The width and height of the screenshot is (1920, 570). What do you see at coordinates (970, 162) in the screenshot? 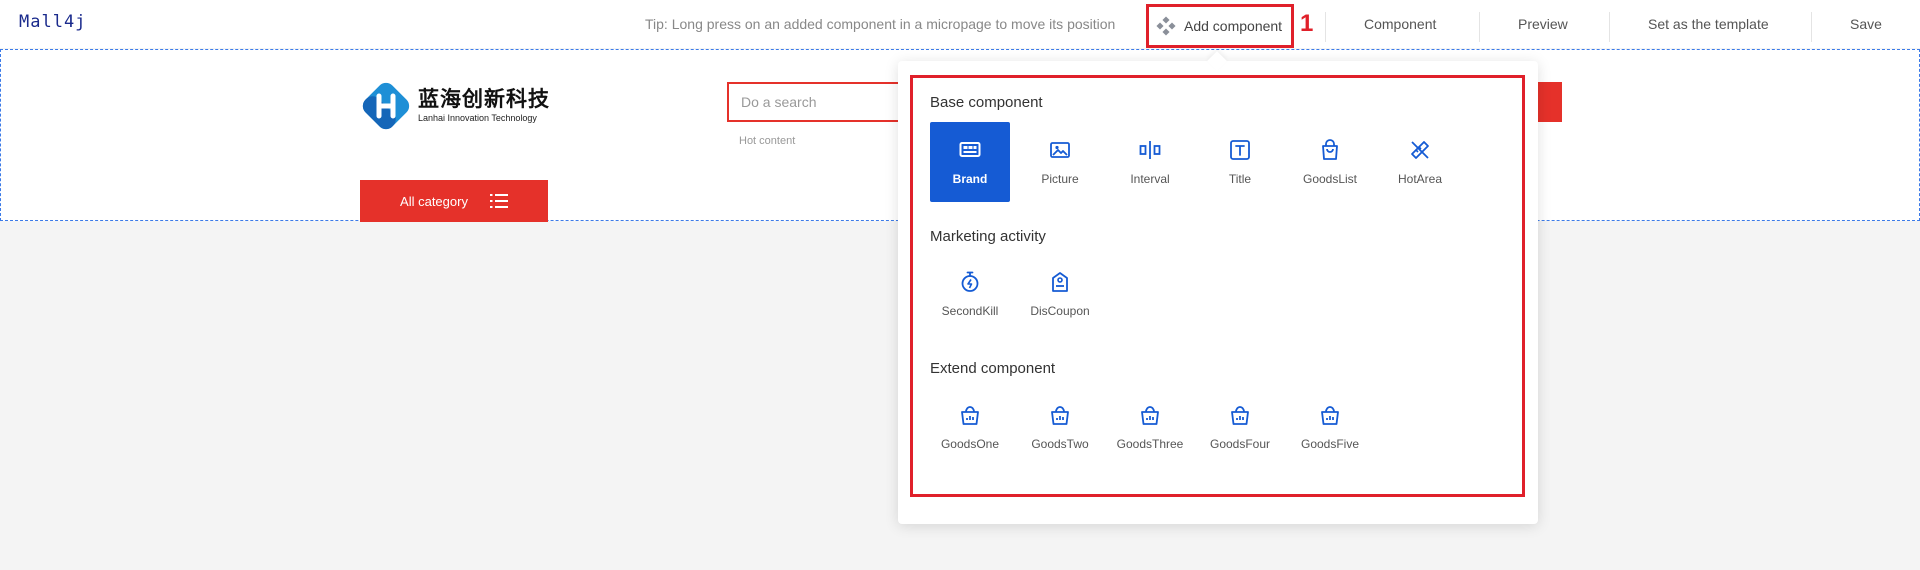
I see `component-brand: Brand` at bounding box center [970, 162].